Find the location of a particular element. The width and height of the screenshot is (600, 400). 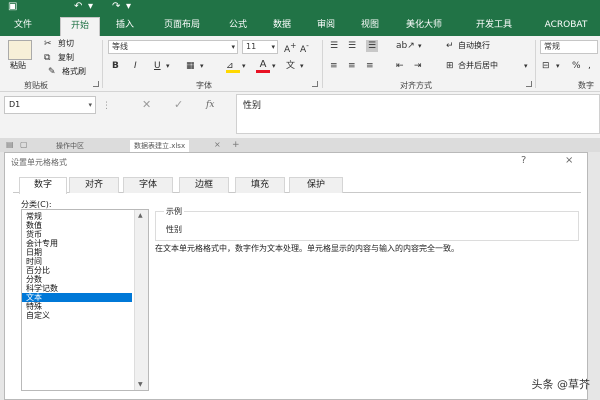

close-button: × is located at coordinates (569, 160).